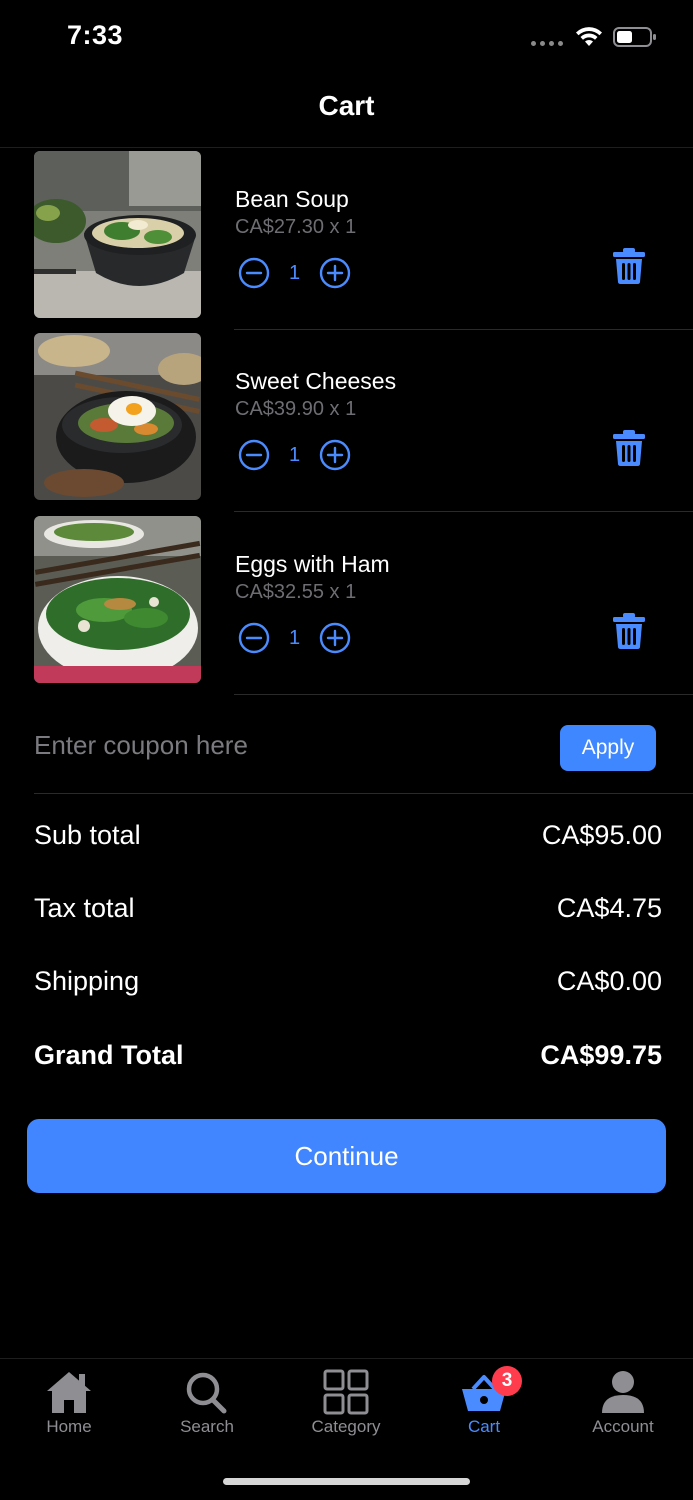 The image size is (693, 1500). Describe the element at coordinates (312, 564) in the screenshot. I see `item-name: Eggs with Ham` at that location.